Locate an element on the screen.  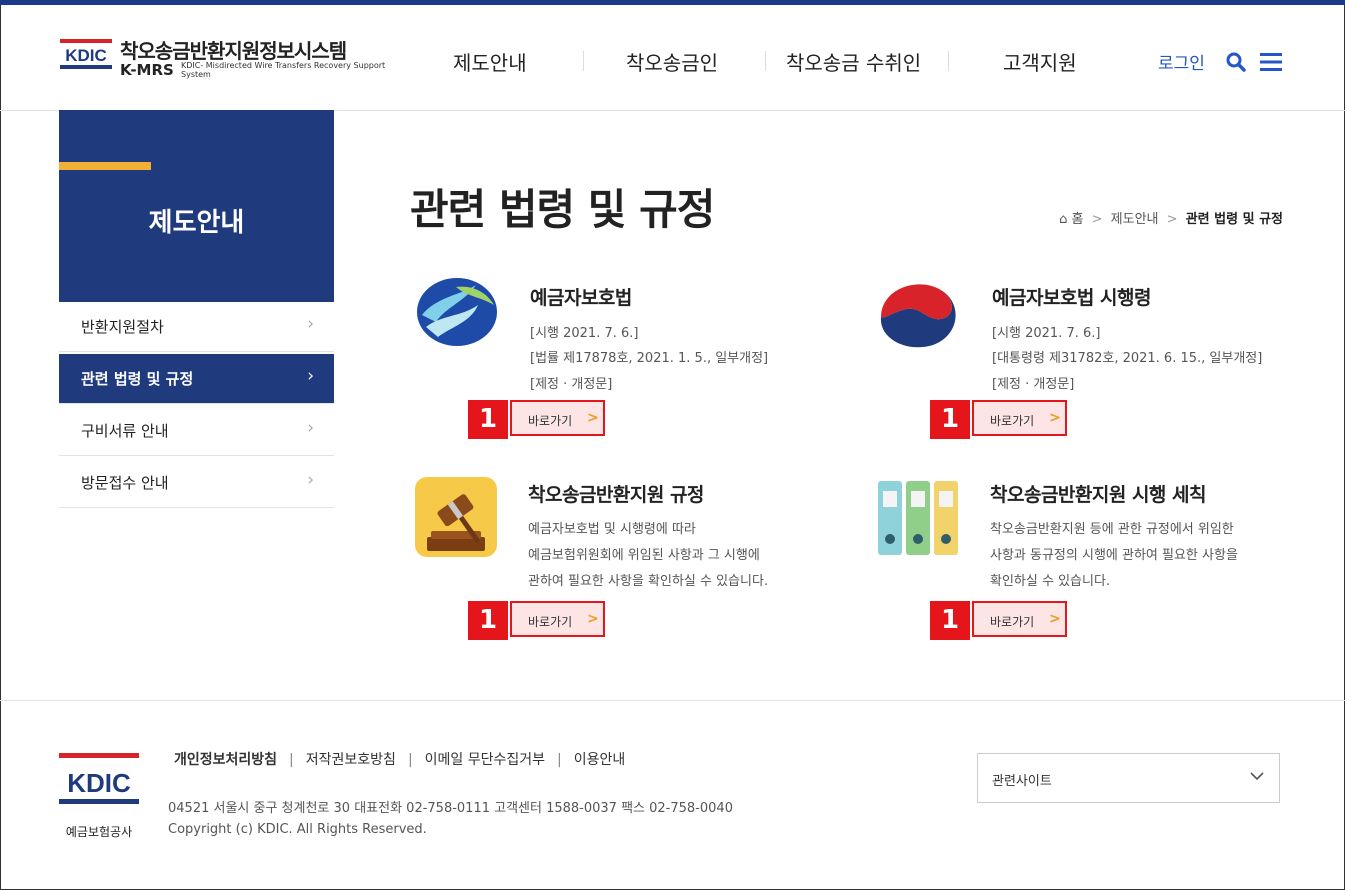
card-description-line: 예금보험위원회에 위임된 사항과 그 시행에 is located at coordinates (644, 555).